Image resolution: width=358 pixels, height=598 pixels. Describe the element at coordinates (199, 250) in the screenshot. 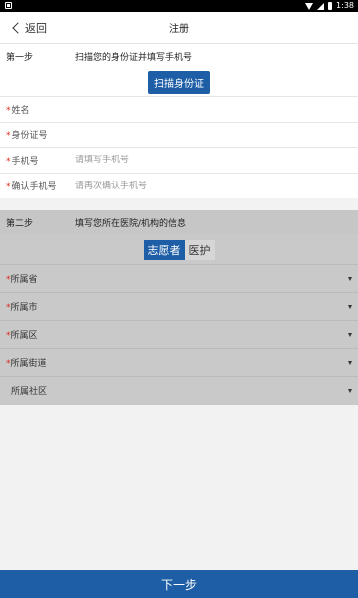

I see `role-option-medical: 医护` at that location.